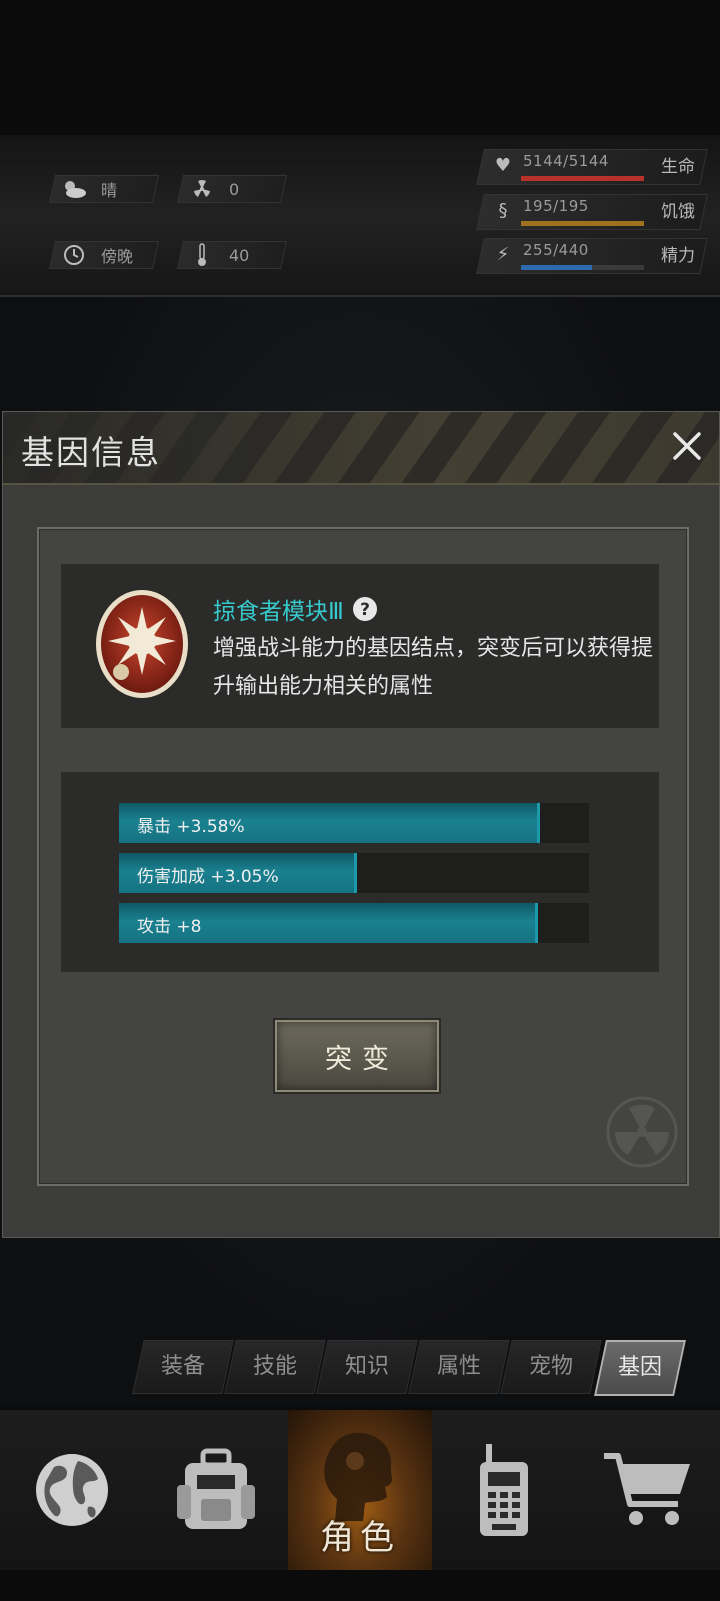  I want to click on vital-energy: ⚡ 255/440 精力, so click(592, 256).